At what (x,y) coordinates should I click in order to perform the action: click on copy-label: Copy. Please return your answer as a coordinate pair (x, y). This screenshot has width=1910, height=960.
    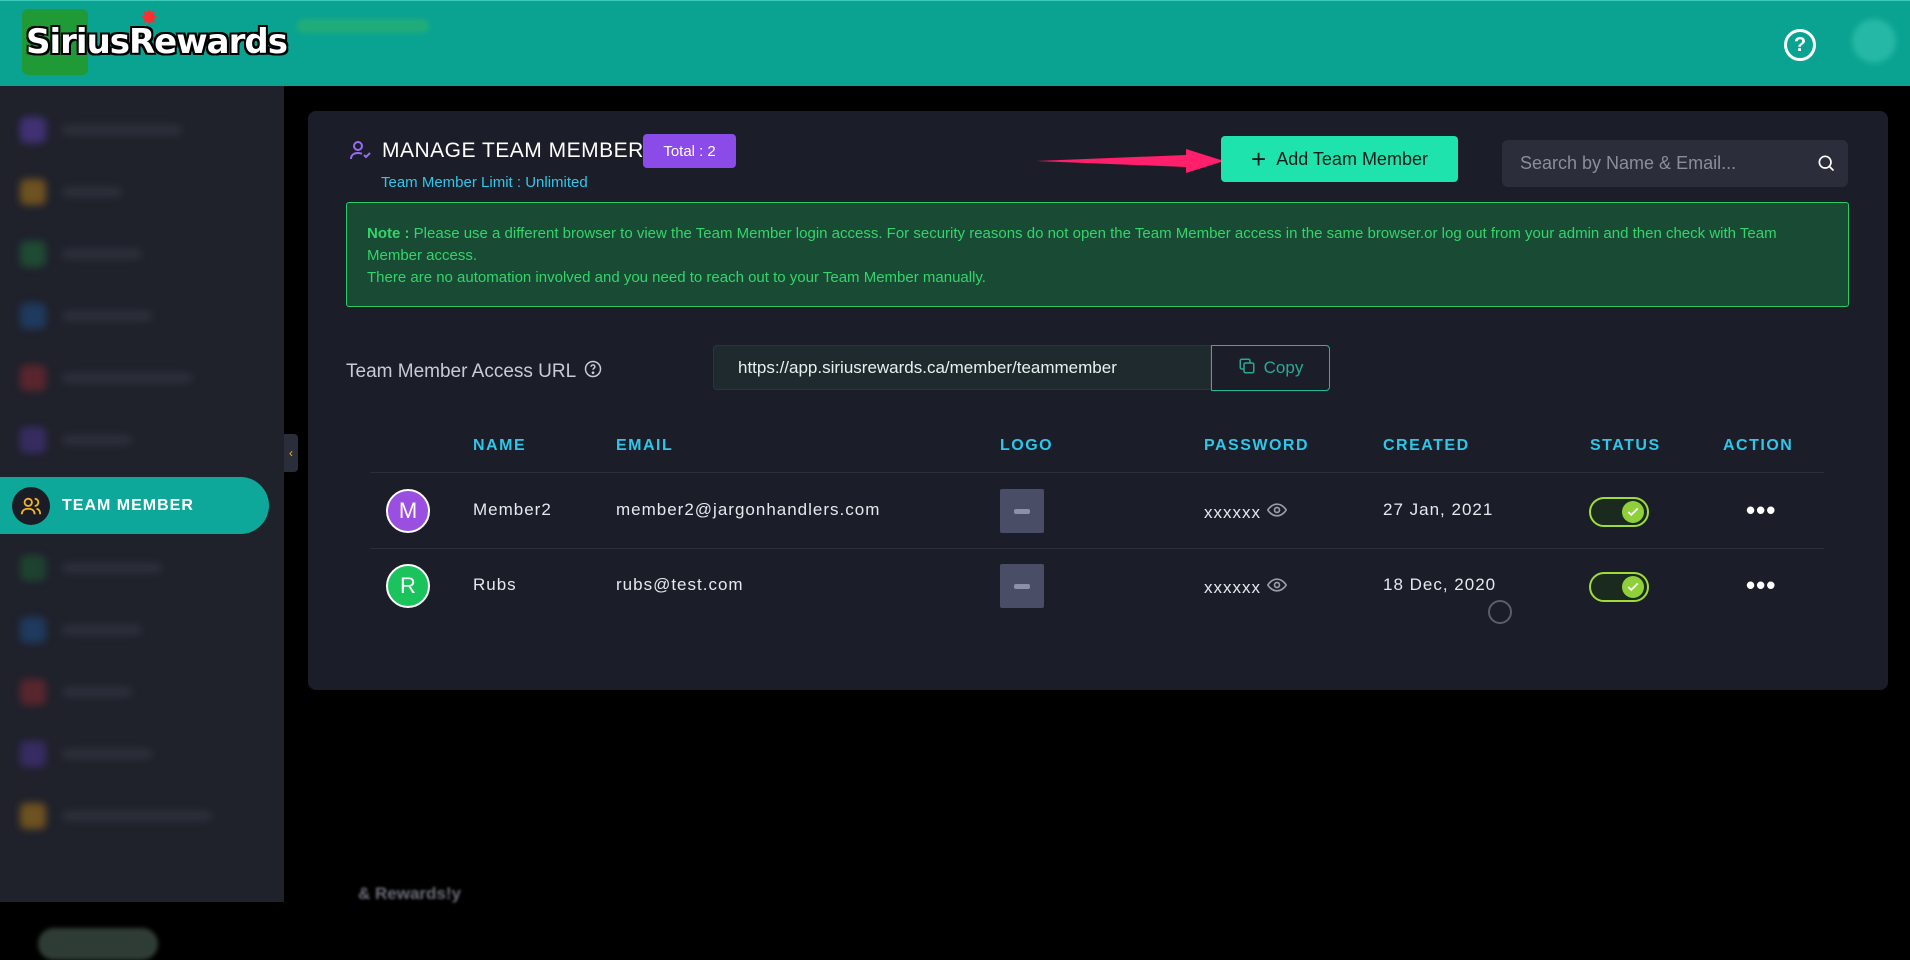
    Looking at the image, I should click on (1283, 367).